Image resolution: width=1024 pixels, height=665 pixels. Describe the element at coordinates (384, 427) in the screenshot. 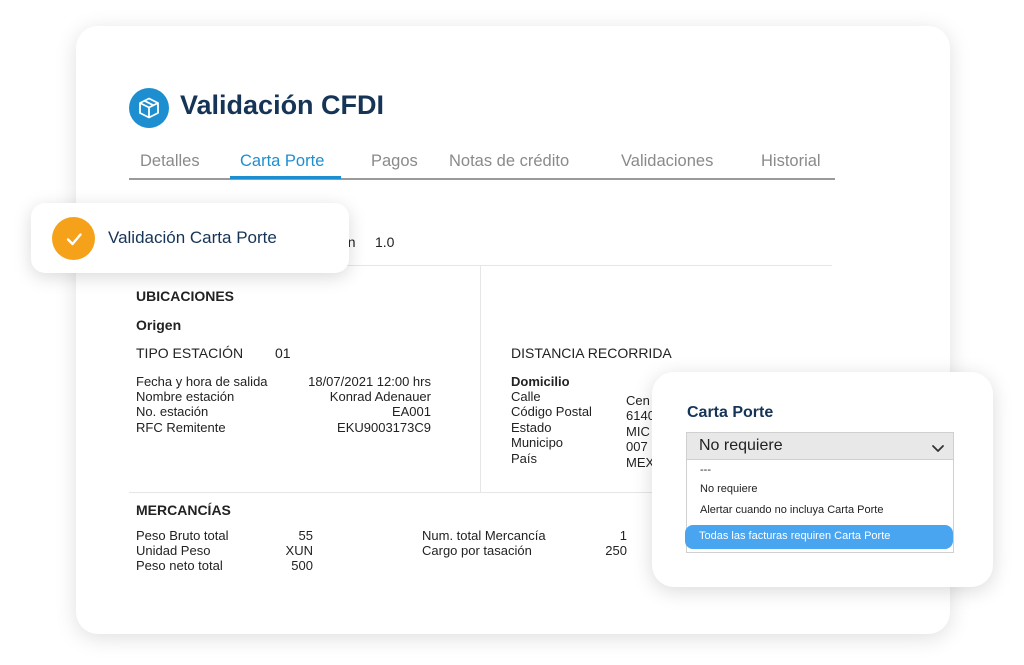

I see `rfc-remitente-value: EKU9003173C9` at that location.